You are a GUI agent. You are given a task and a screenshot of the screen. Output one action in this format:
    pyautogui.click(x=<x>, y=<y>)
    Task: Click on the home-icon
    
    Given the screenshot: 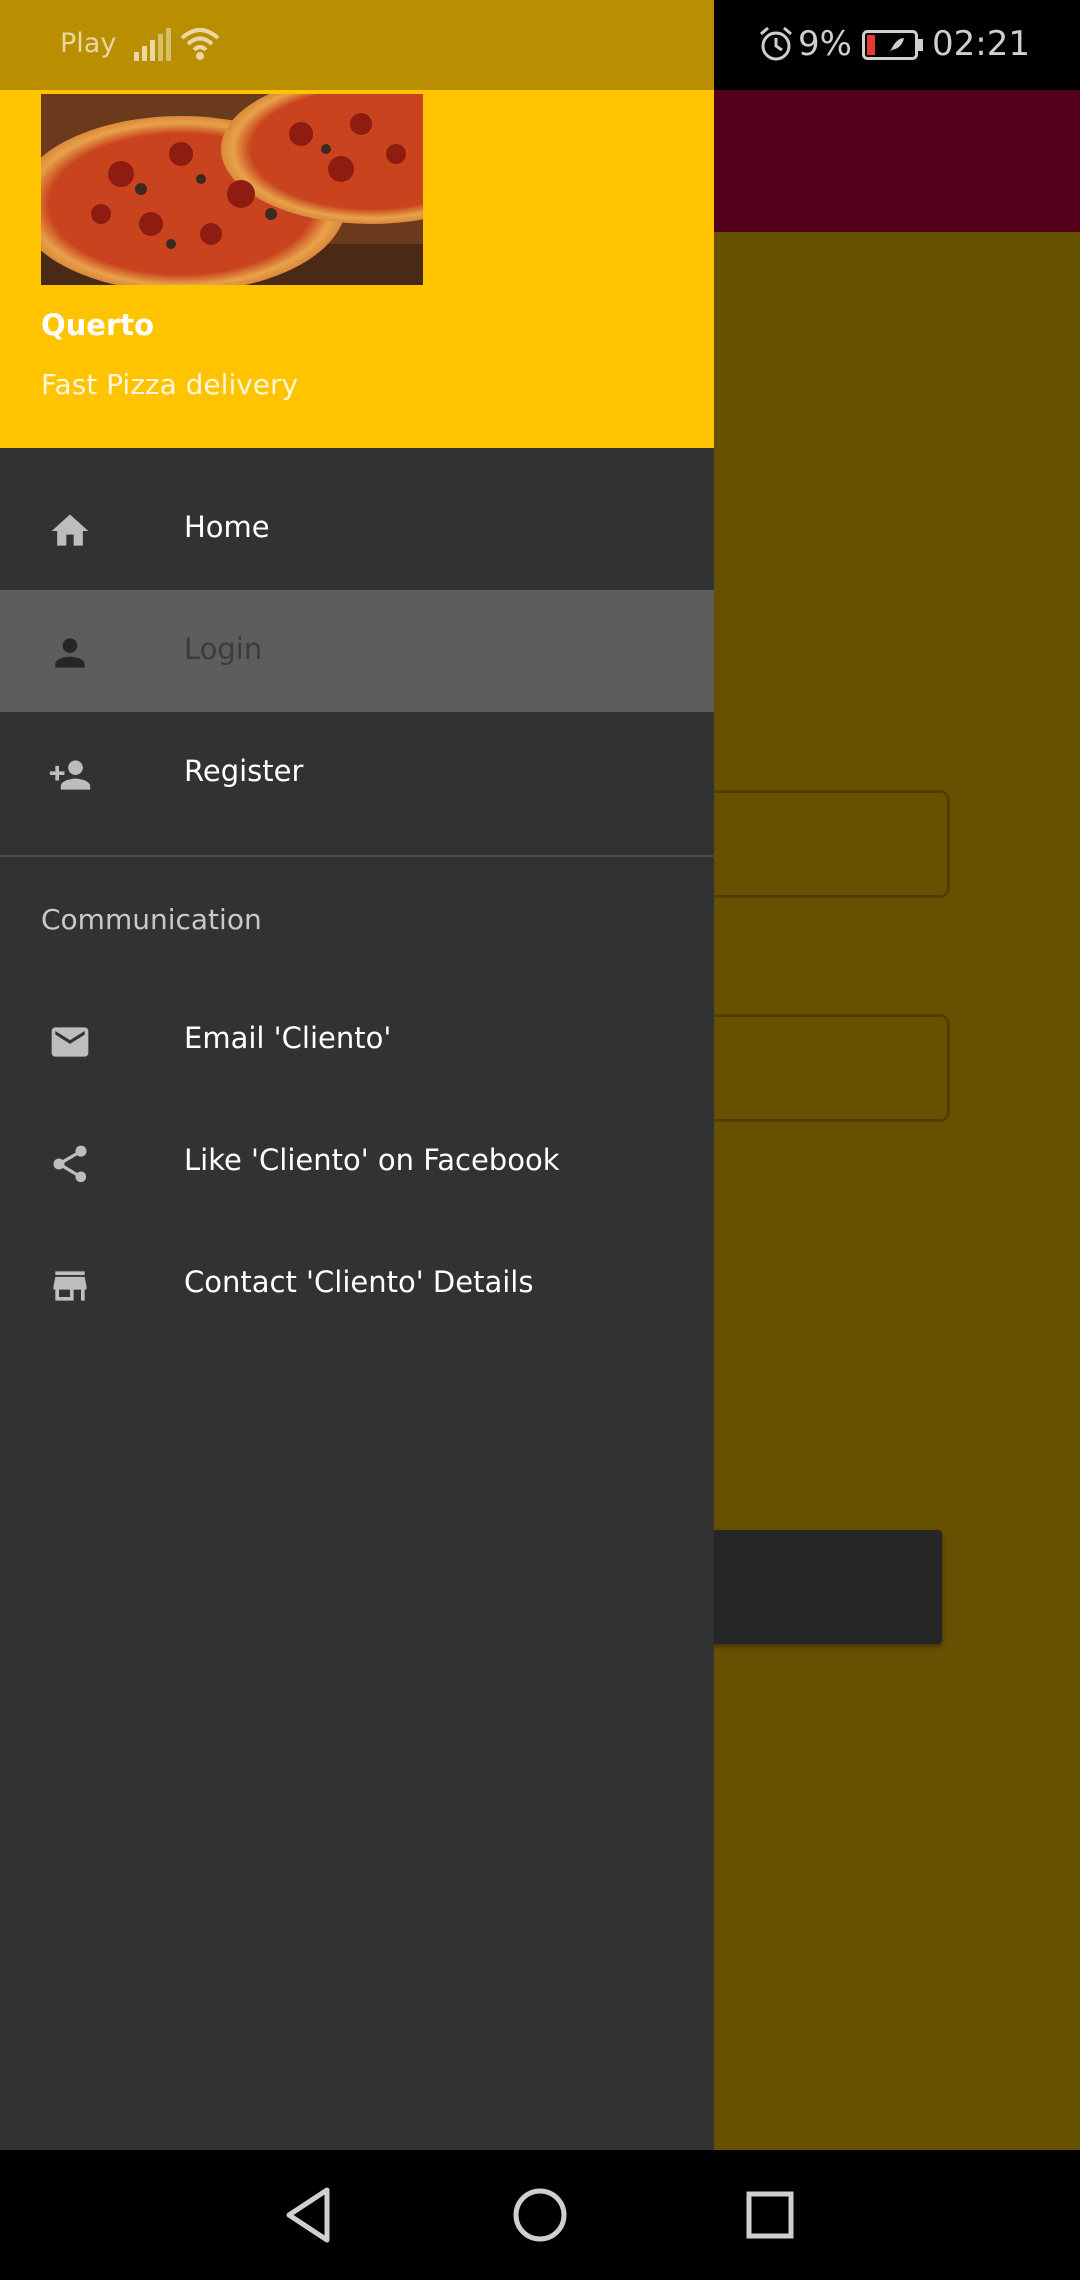 What is the action you would take?
    pyautogui.click(x=70, y=530)
    